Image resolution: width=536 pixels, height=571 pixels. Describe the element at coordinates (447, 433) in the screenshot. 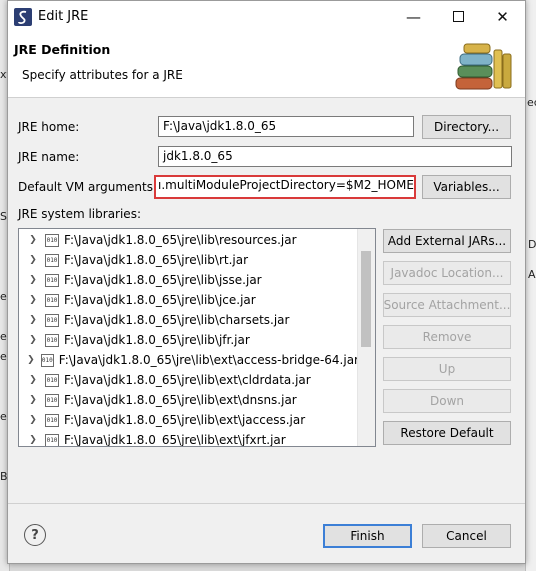

I see `restore-default-button: Restore Default` at that location.